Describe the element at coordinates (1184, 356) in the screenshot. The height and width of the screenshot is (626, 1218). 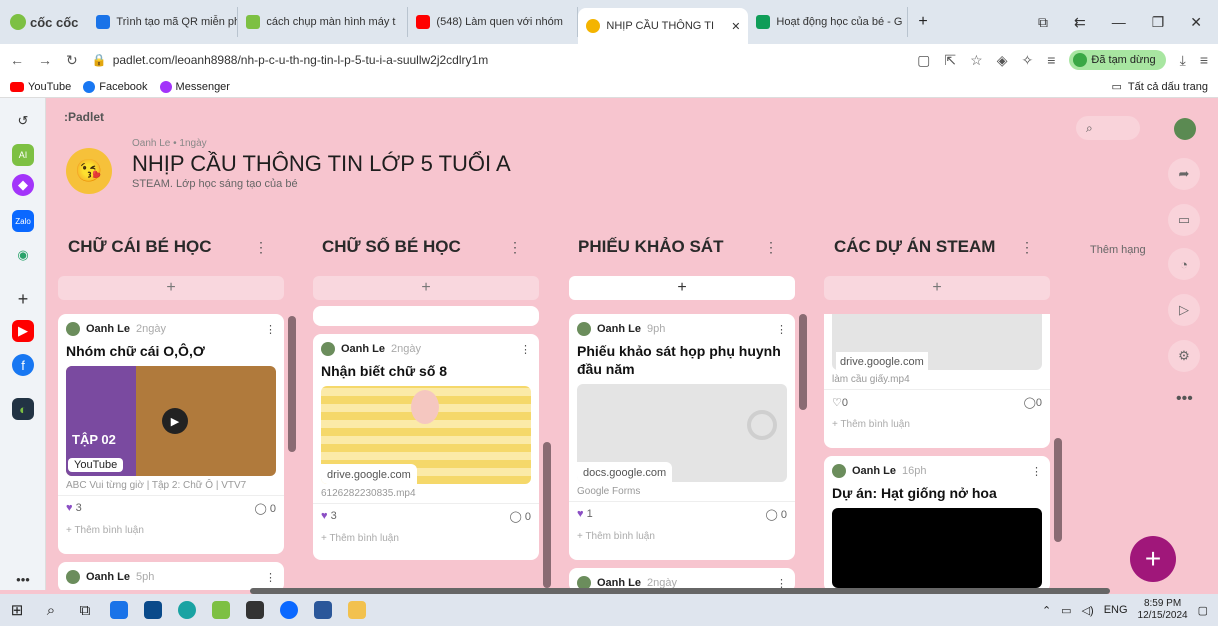
I see `settings-icon: ⚙` at that location.